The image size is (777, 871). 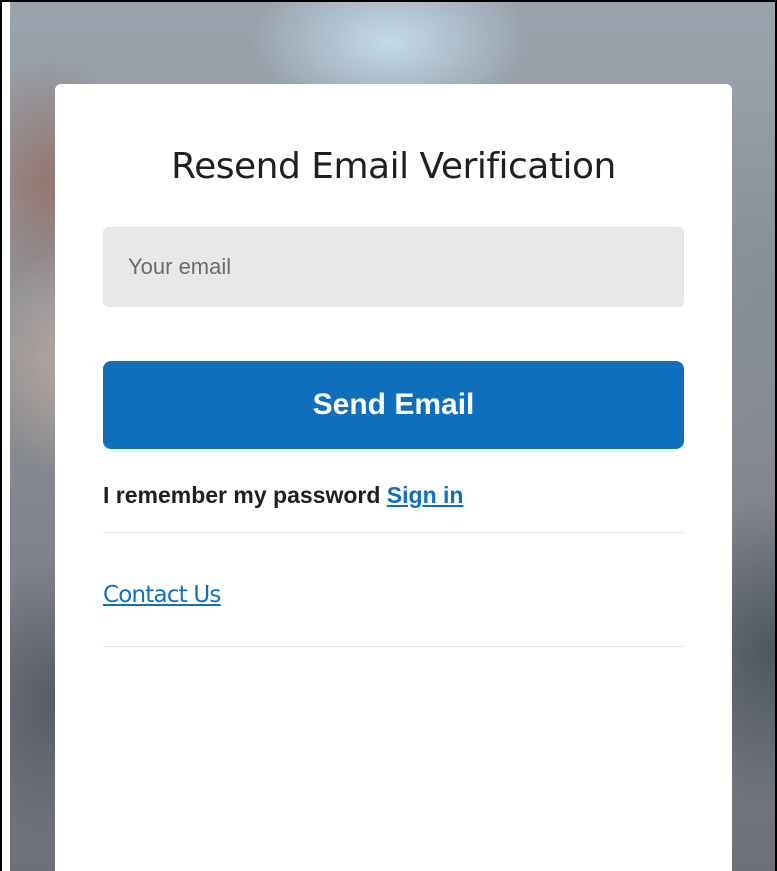 What do you see at coordinates (393, 267) in the screenshot?
I see `email-field` at bounding box center [393, 267].